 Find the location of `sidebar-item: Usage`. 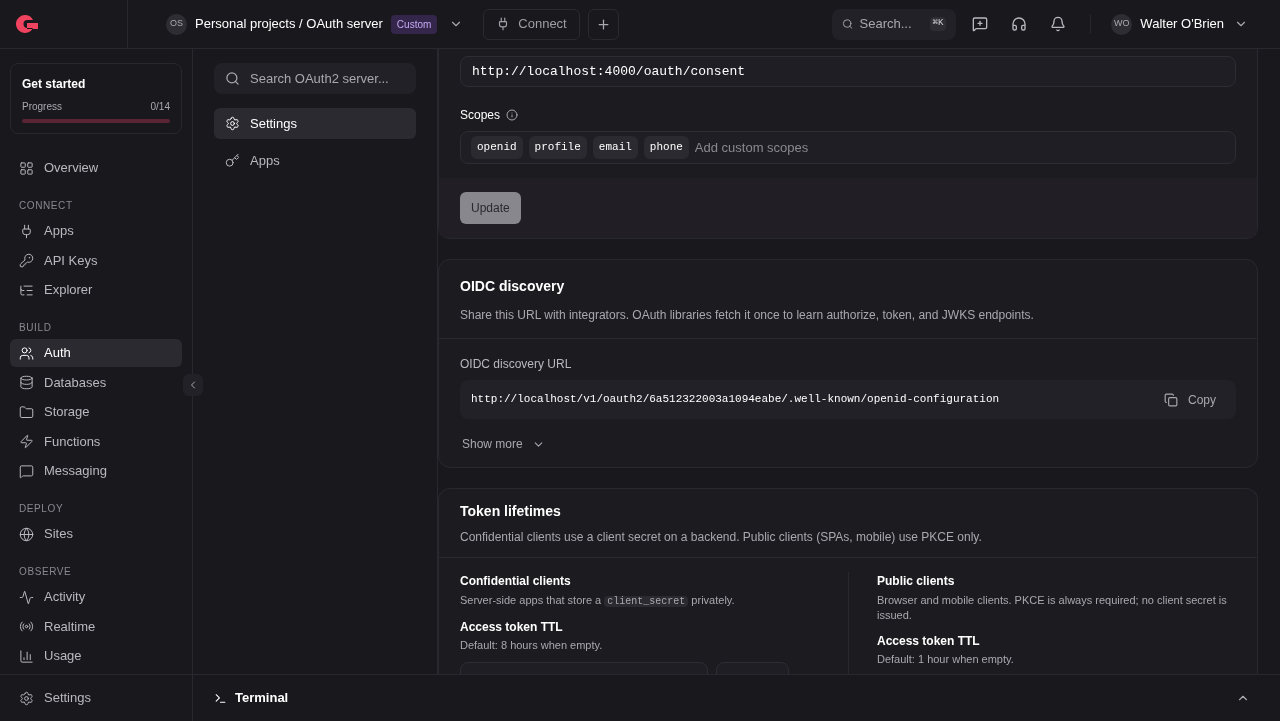

sidebar-item: Usage is located at coordinates (96, 656).